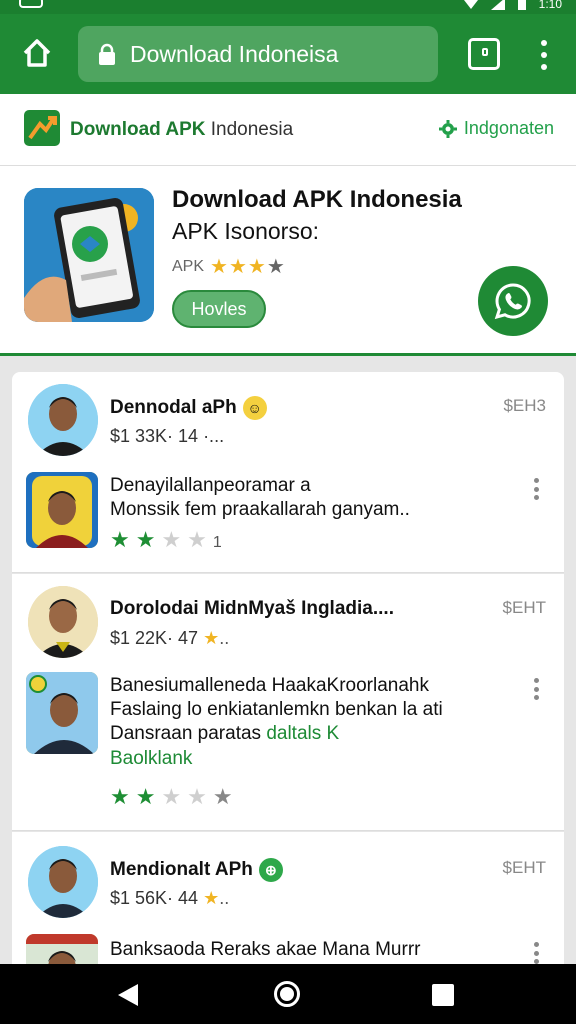 This screenshot has width=576, height=1024. I want to click on browser-toolbar: Download Indoneisa, so click(288, 54).